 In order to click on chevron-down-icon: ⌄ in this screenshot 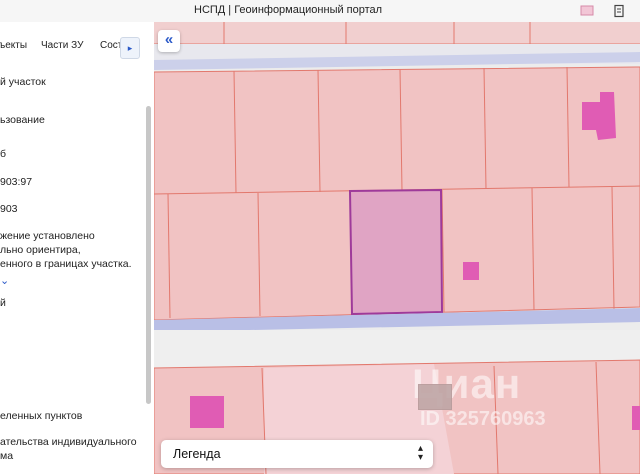, I will do `click(4, 280)`.